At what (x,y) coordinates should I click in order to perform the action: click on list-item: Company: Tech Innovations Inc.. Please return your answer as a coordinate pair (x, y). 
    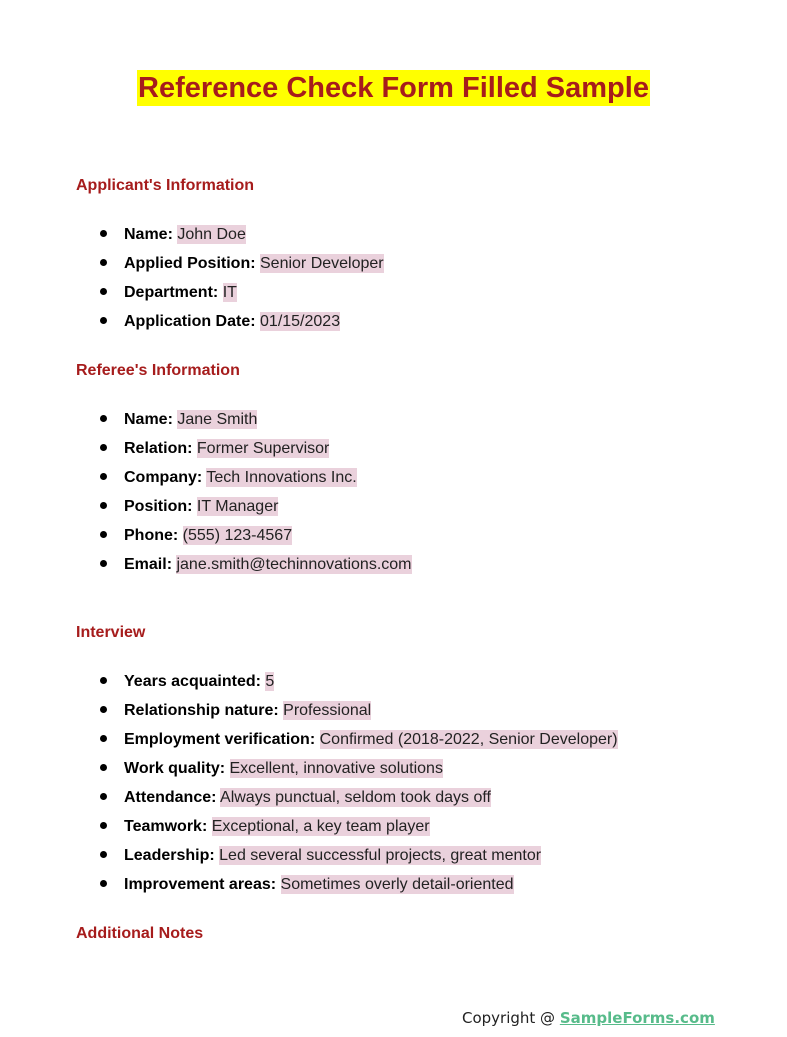
    Looking at the image, I should click on (256, 482).